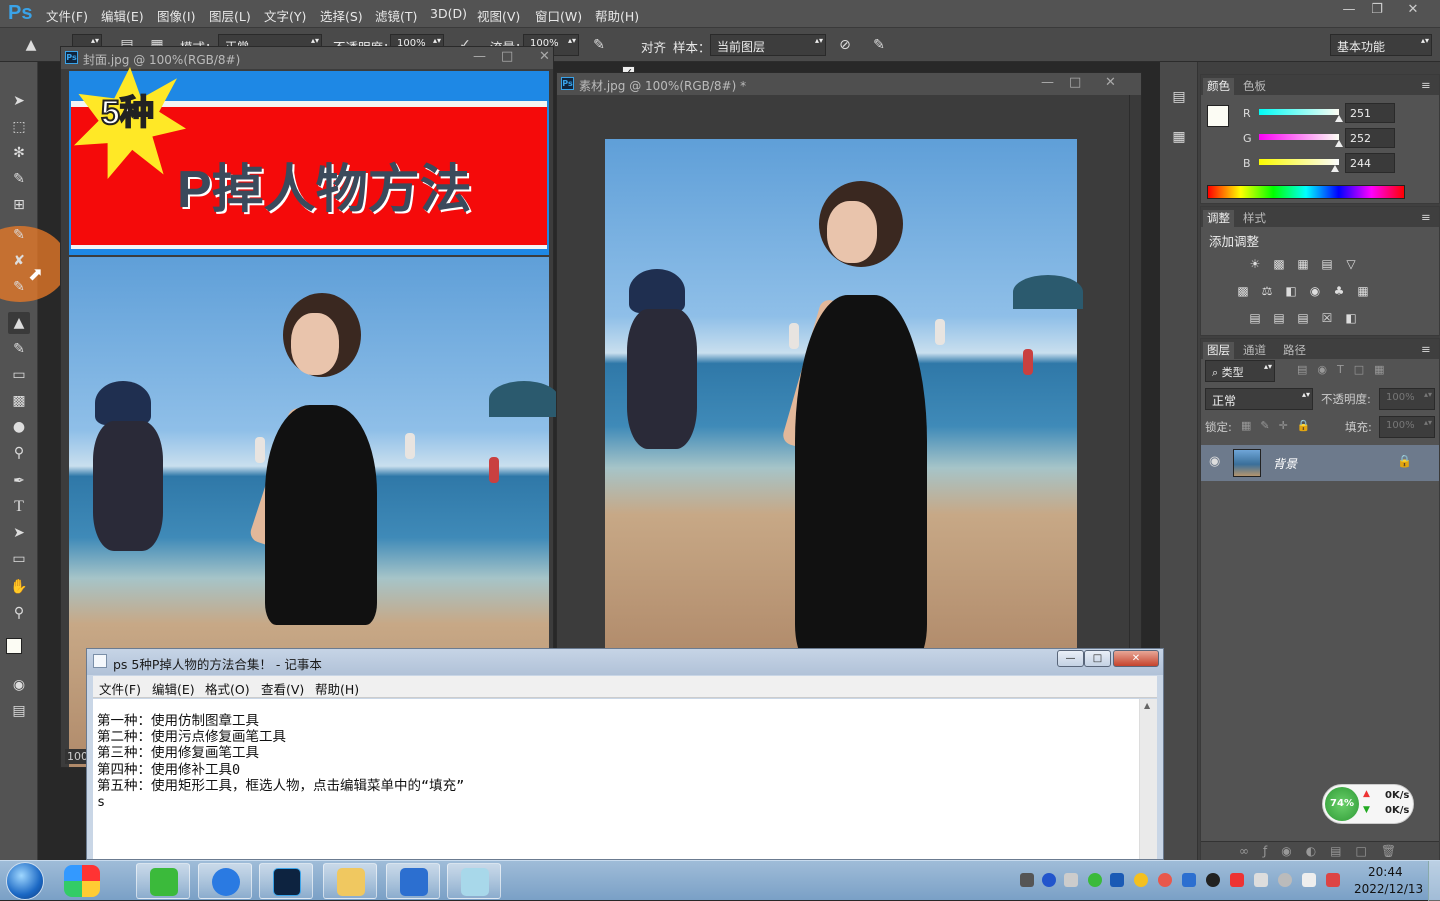 This screenshot has width=1440, height=901. I want to click on qq-tray-icon, so click(1213, 880).